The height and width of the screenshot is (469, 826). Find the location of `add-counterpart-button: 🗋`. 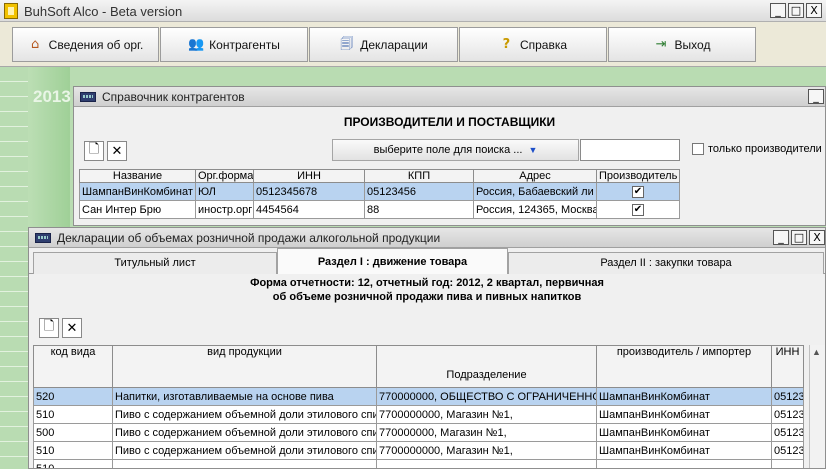

add-counterpart-button: 🗋 is located at coordinates (94, 151).